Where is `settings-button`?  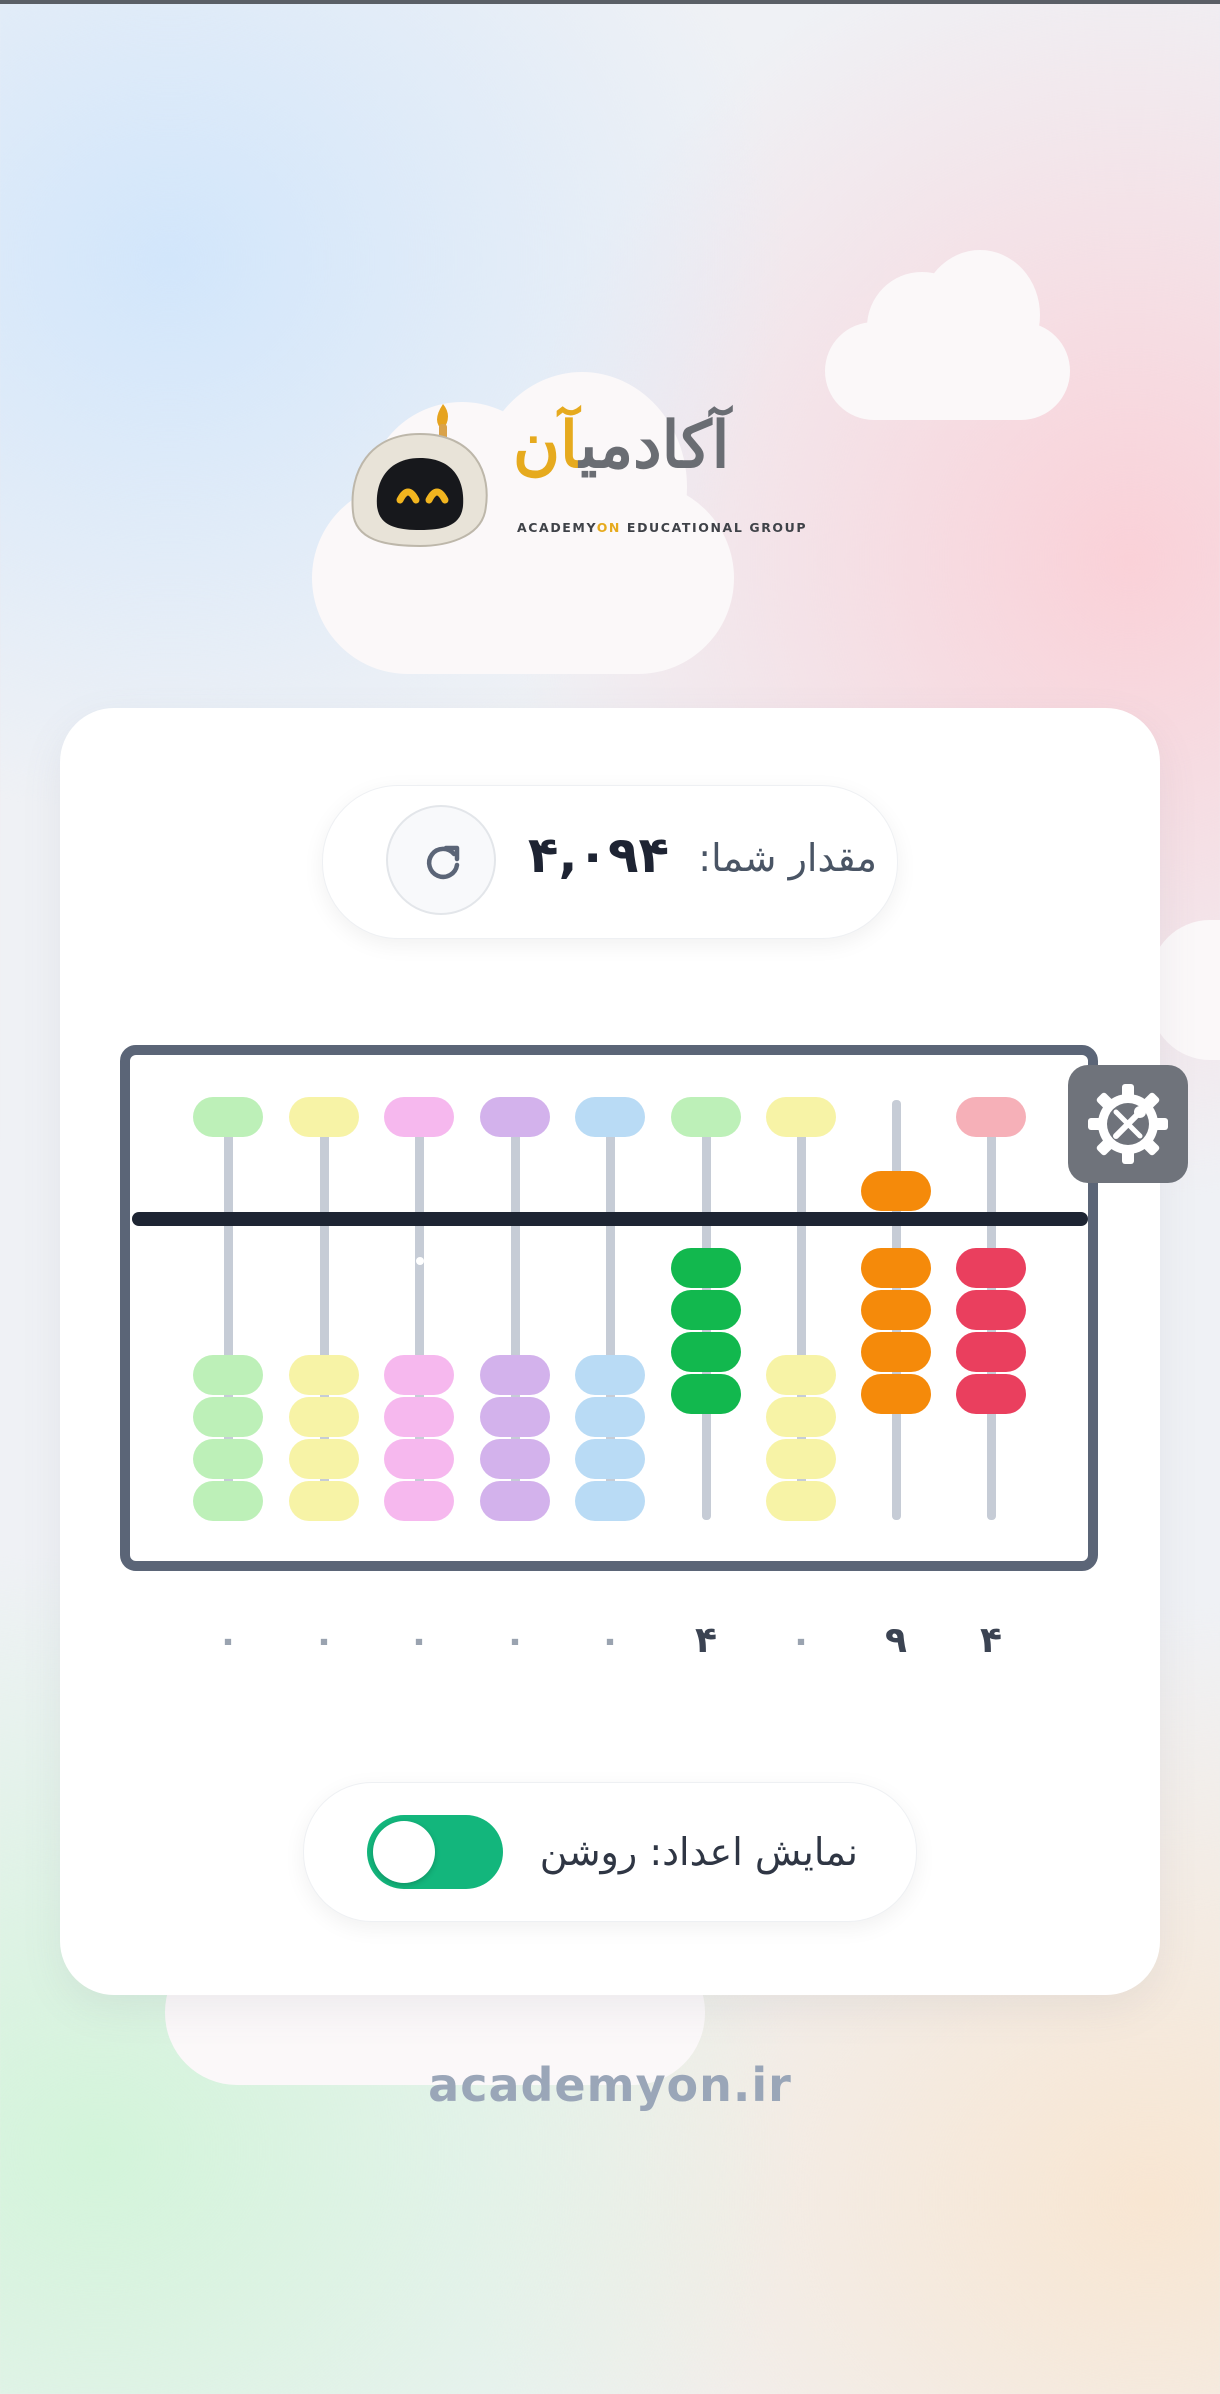
settings-button is located at coordinates (1128, 1124).